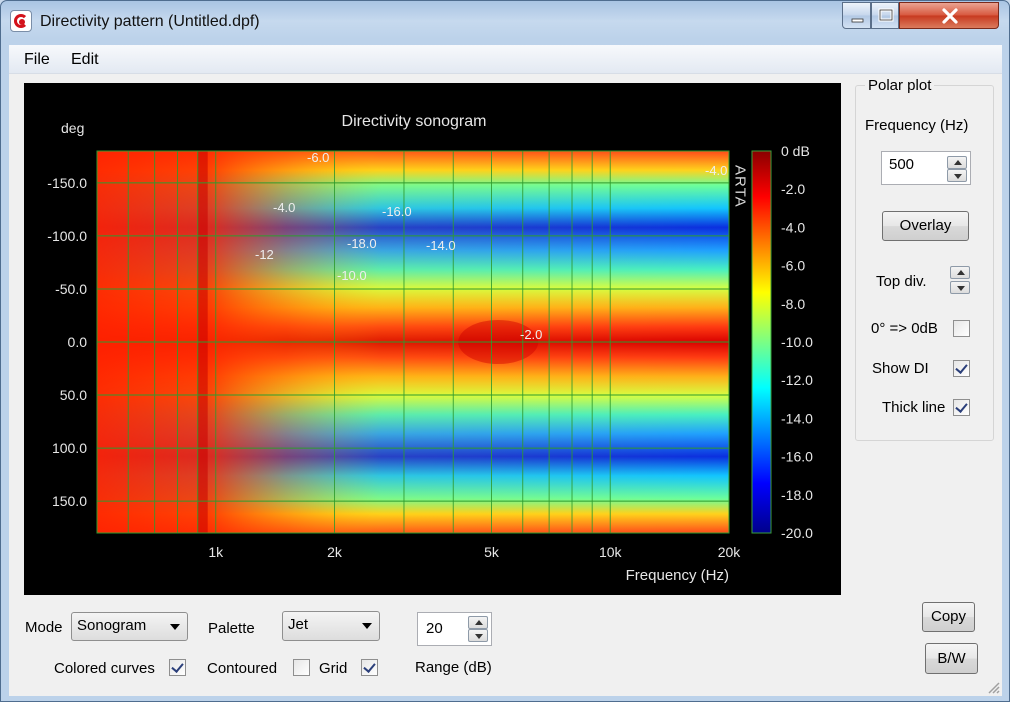 The image size is (1010, 702). I want to click on top-div-label: Top div., so click(901, 281).